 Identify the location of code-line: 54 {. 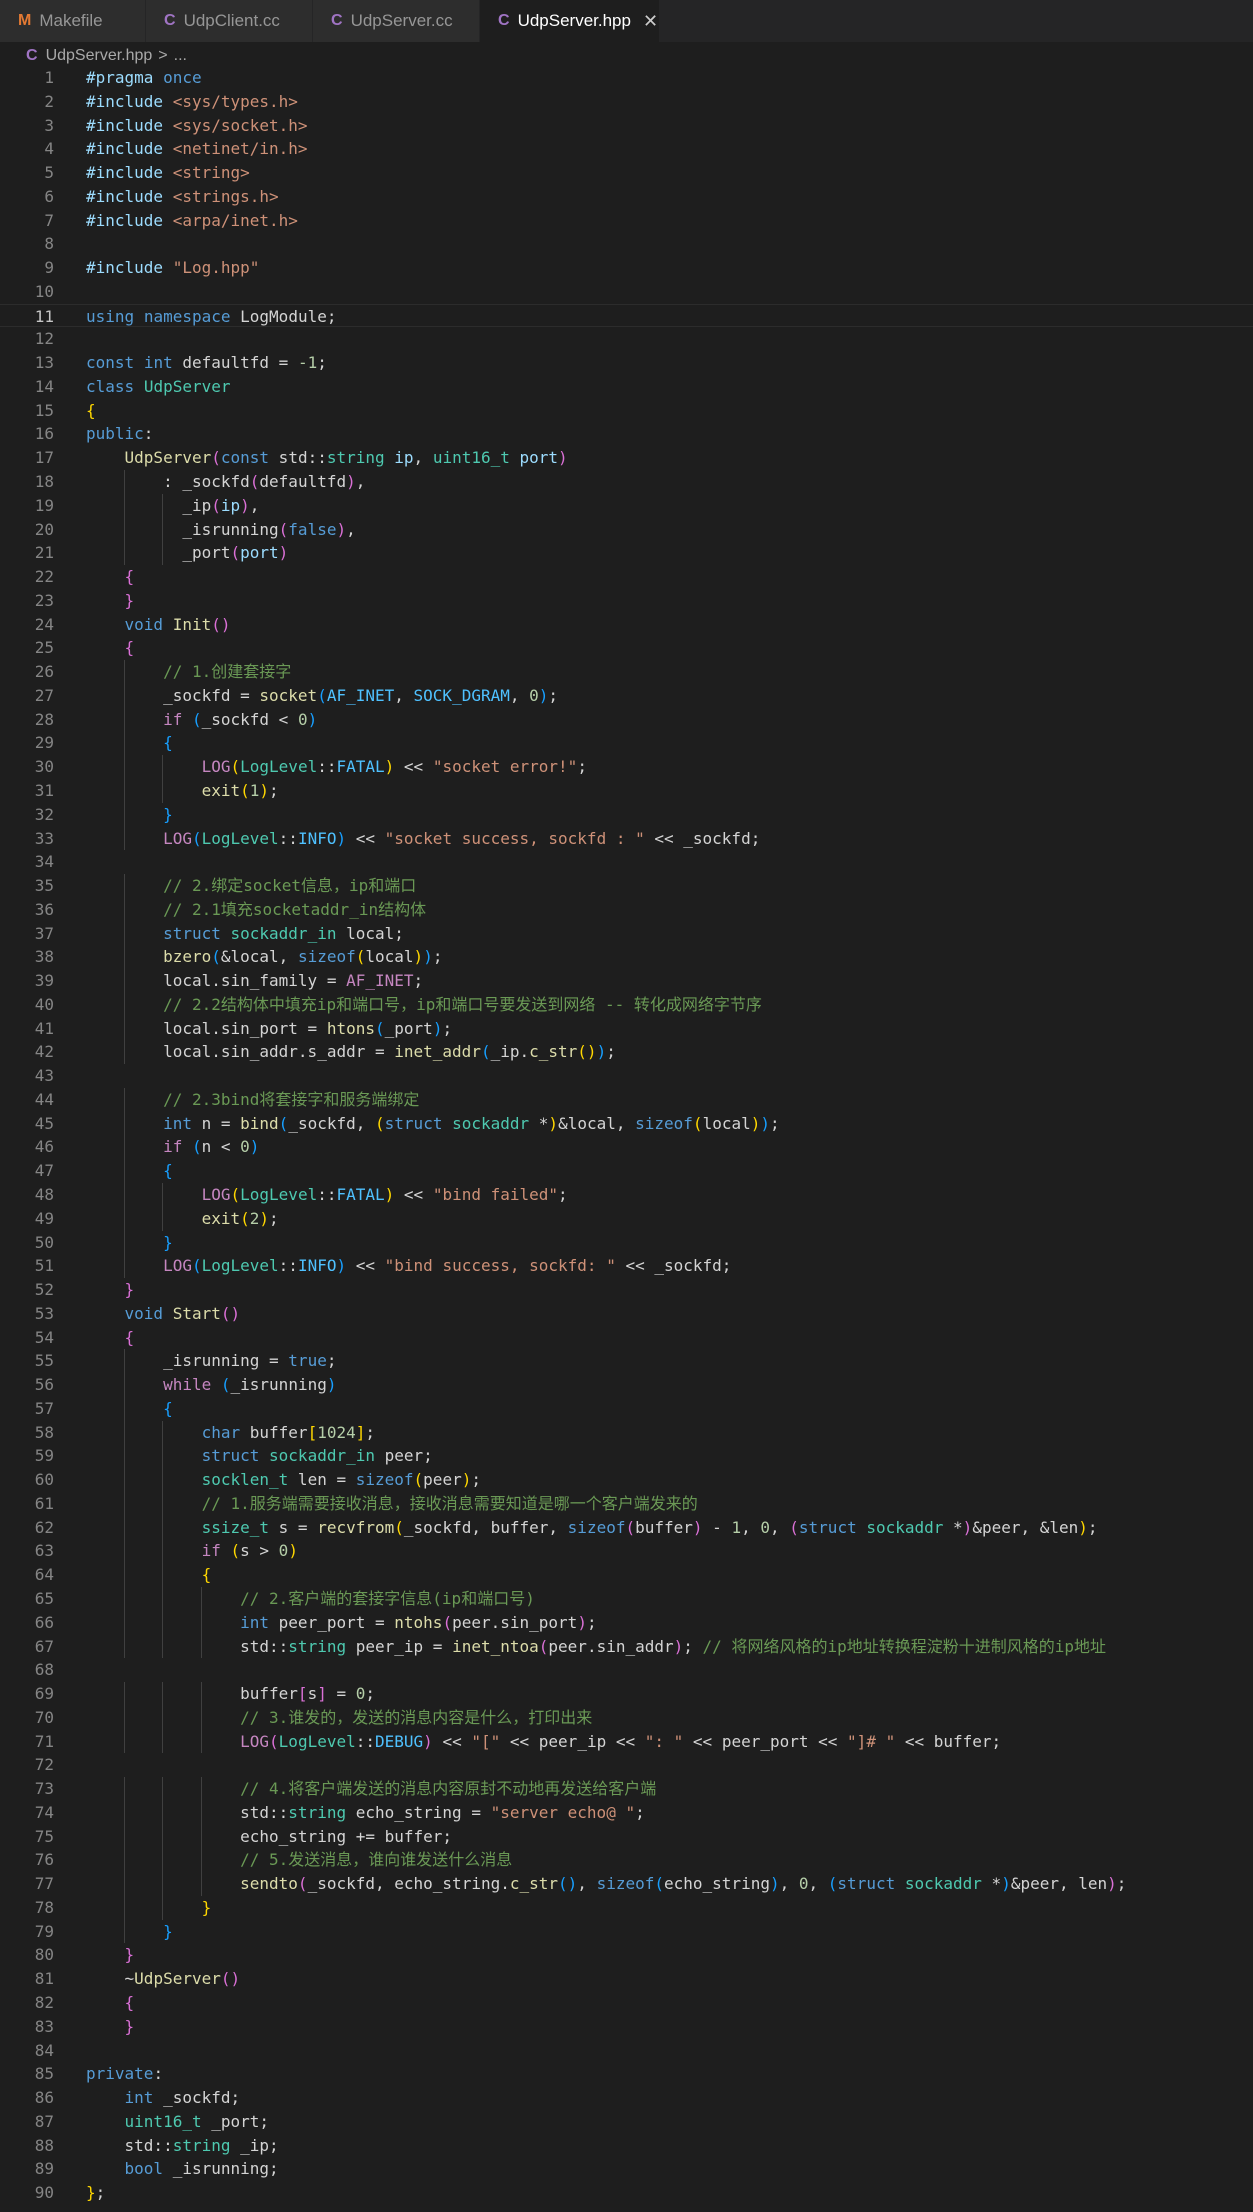
(626, 1338).